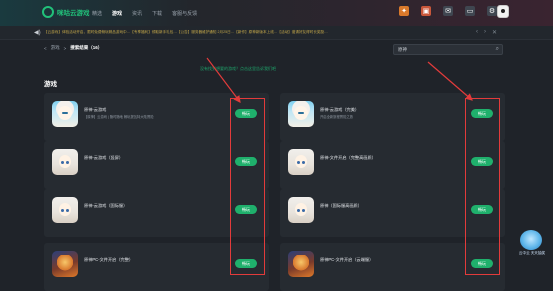 This screenshot has height=291, width=553. Describe the element at coordinates (106, 205) in the screenshot. I see `game-title: 原神-云游戏（国际服）` at that location.